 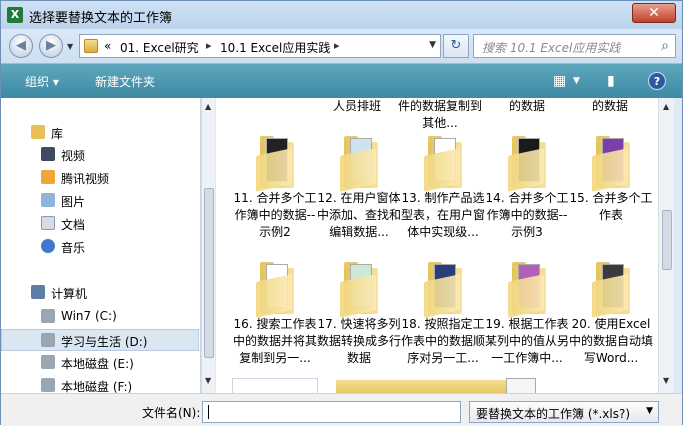 I want to click on nav-scrollbar: ▲ ▼, so click(x=208, y=245).